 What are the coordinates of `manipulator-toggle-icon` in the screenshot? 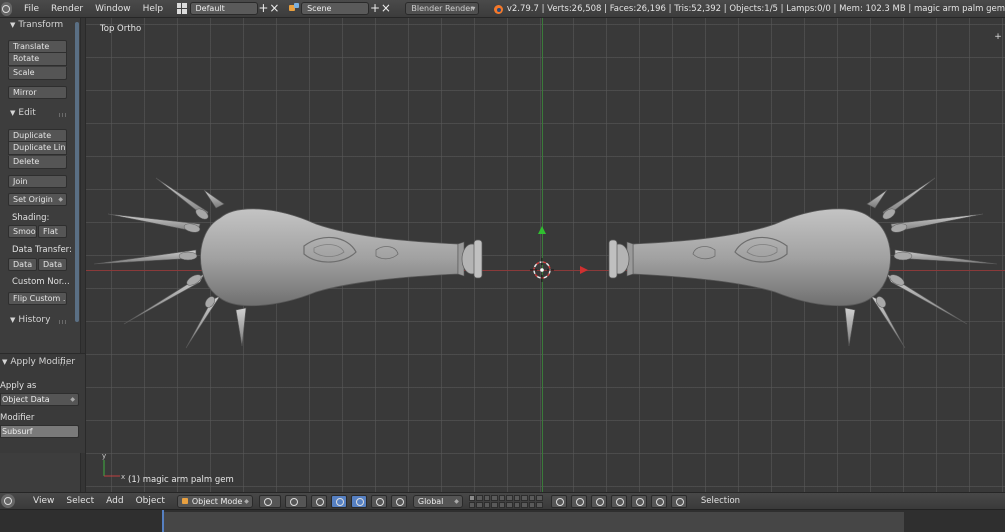 It's located at (318, 501).